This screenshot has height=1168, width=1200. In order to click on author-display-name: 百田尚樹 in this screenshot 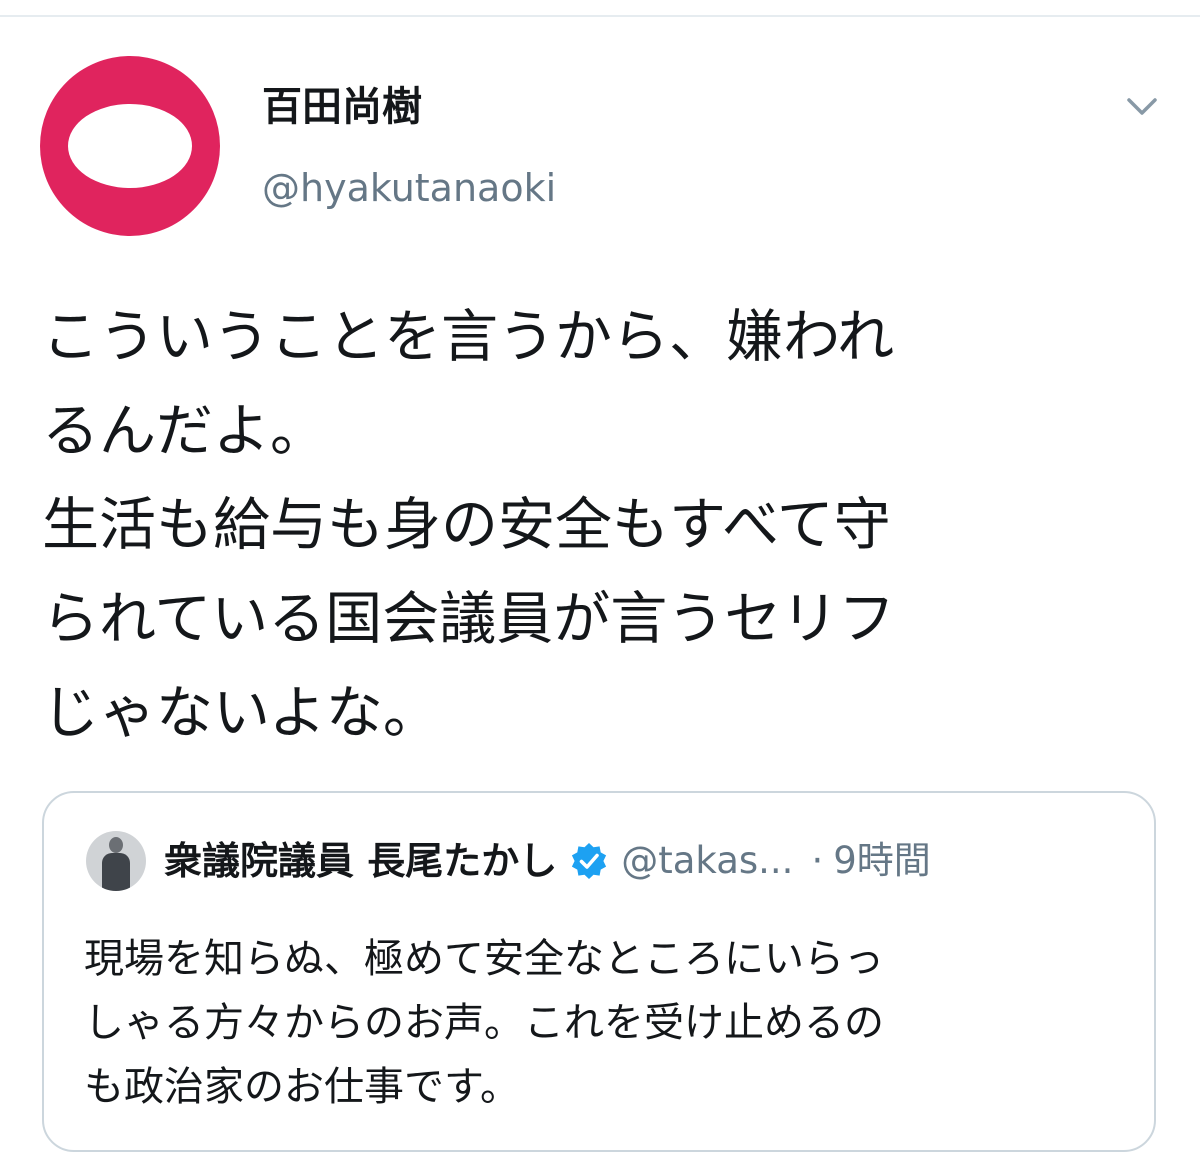, I will do `click(342, 107)`.